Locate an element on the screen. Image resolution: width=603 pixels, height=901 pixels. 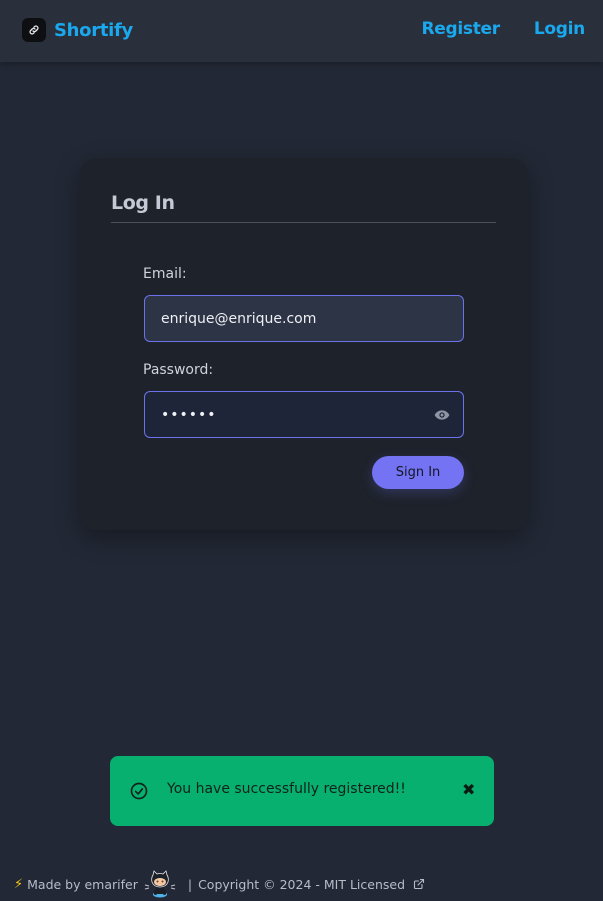
external-link-icon is located at coordinates (419, 884).